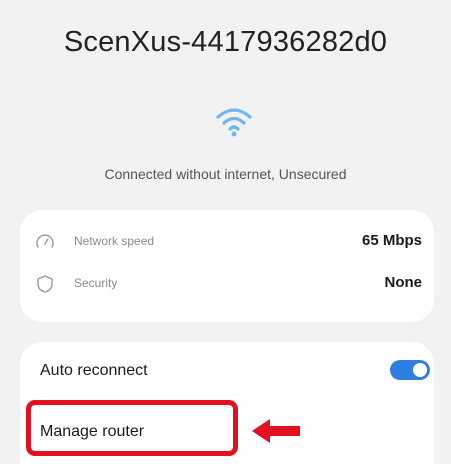  Describe the element at coordinates (225, 174) in the screenshot. I see `connection-status: Connected without internet, Unsecured` at that location.